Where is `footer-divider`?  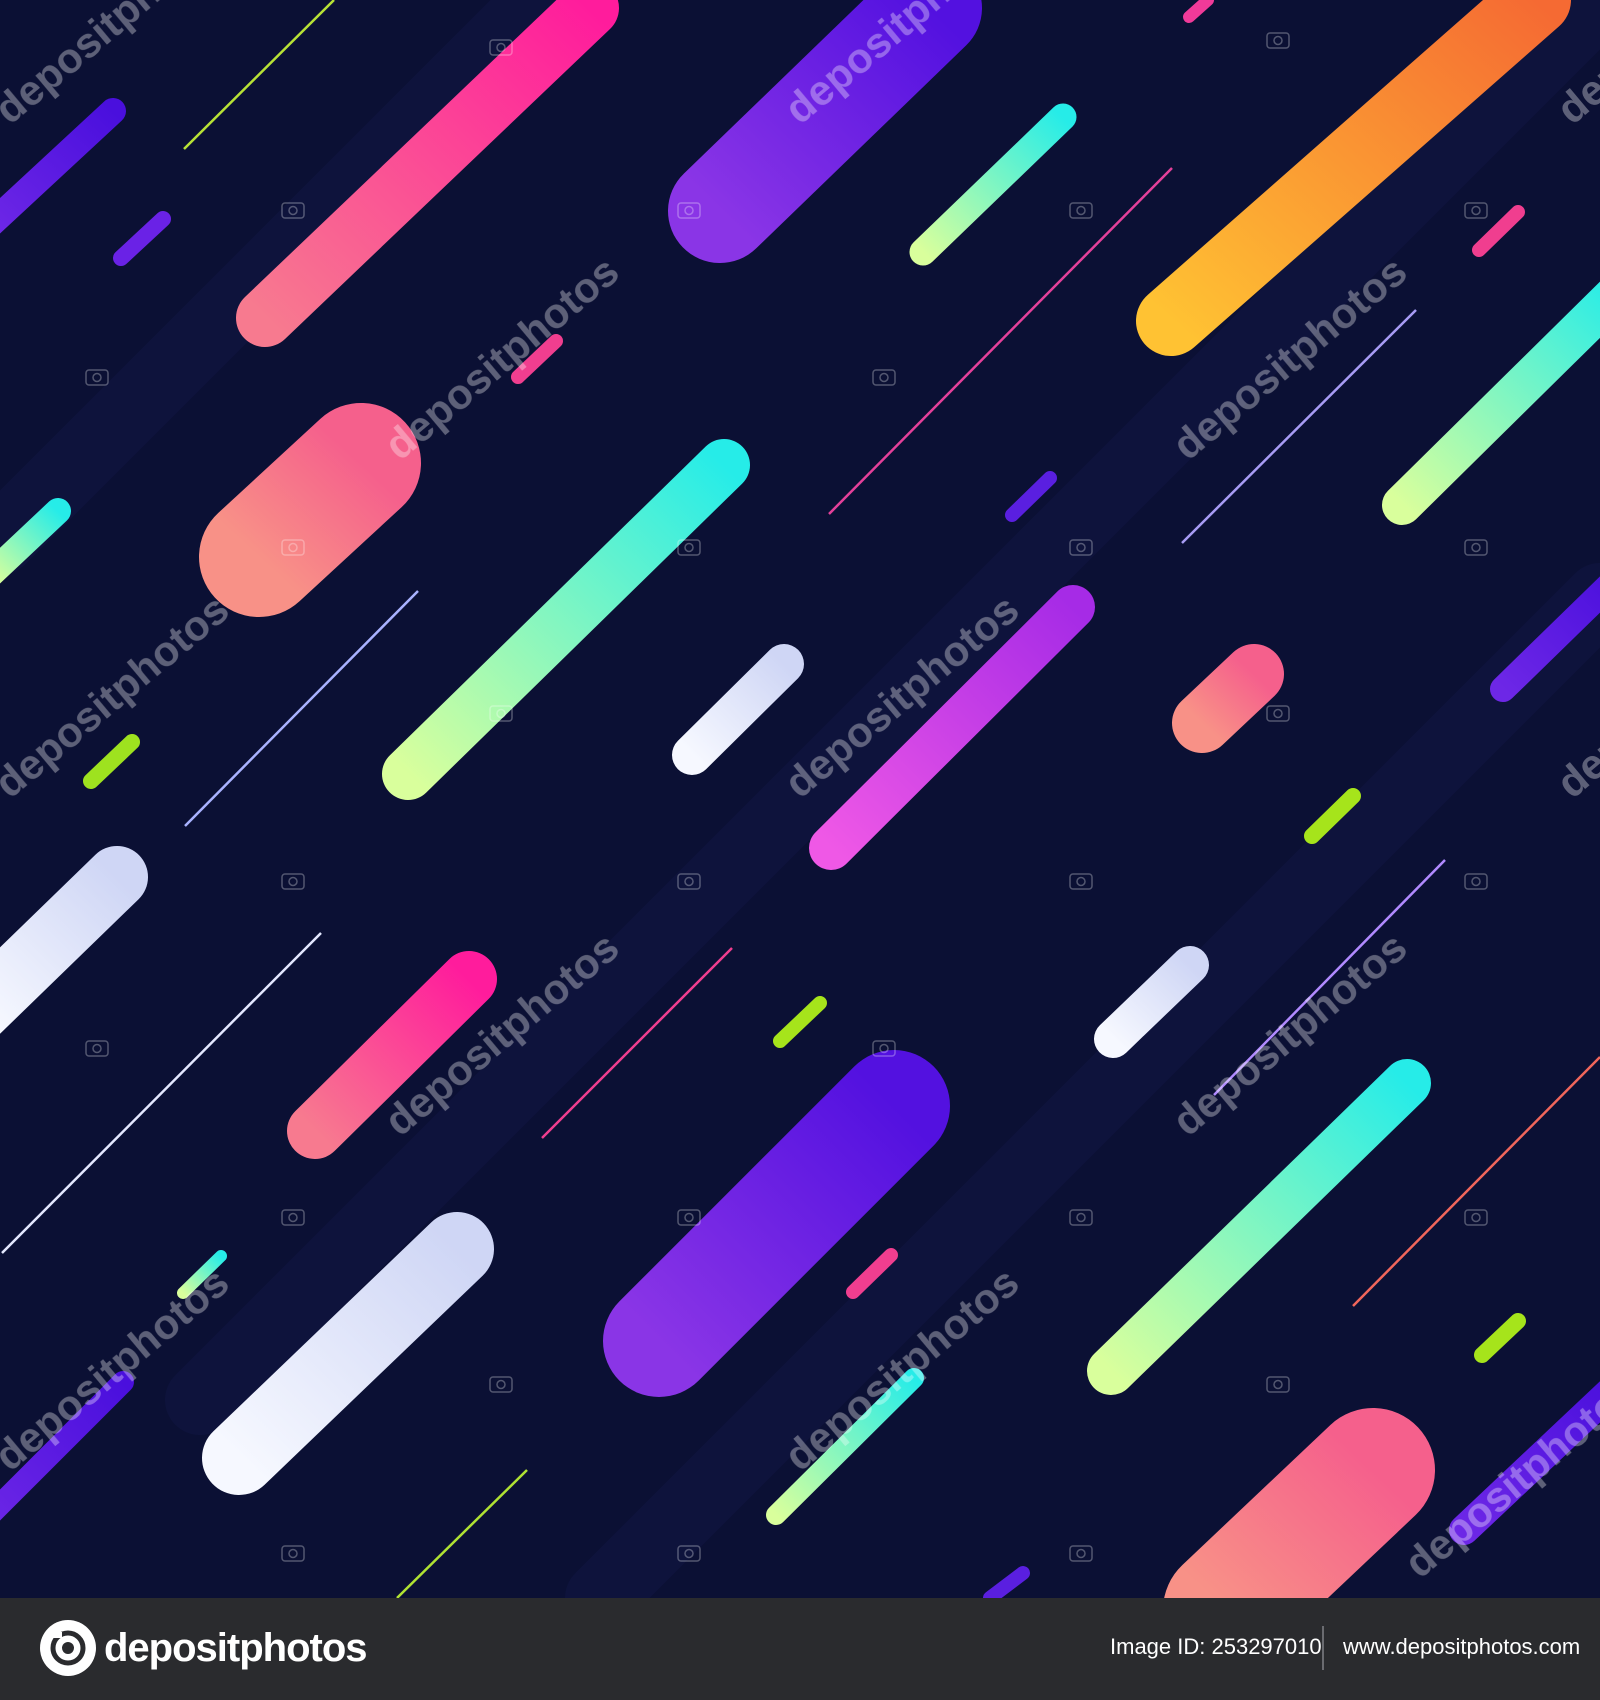
footer-divider is located at coordinates (1323, 1648).